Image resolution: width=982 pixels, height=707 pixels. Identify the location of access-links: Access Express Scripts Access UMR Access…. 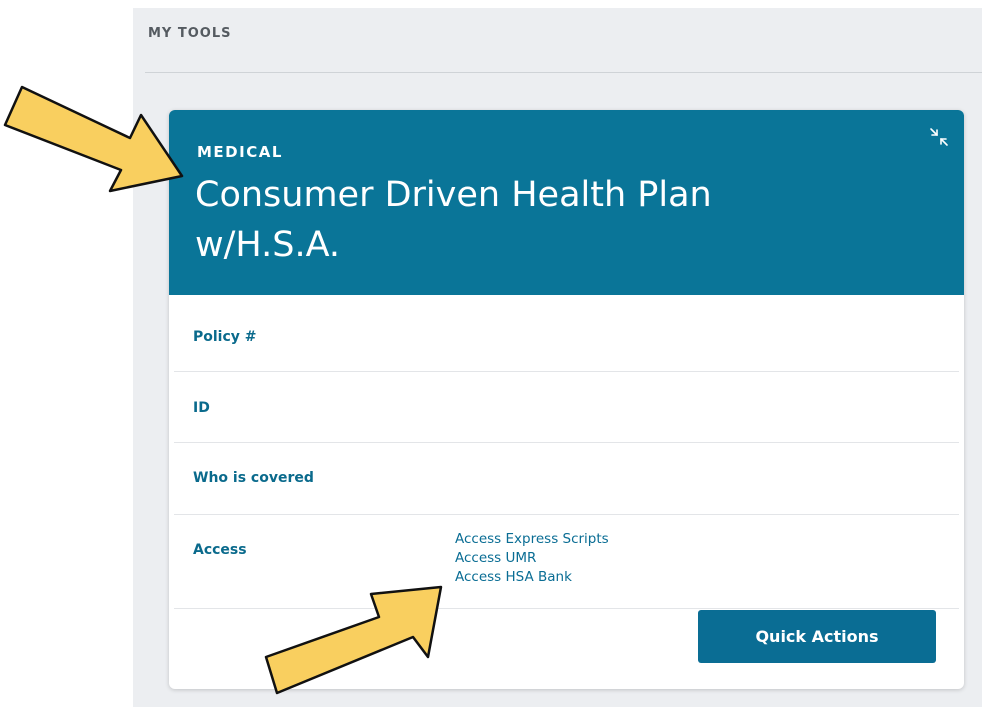
(532, 558).